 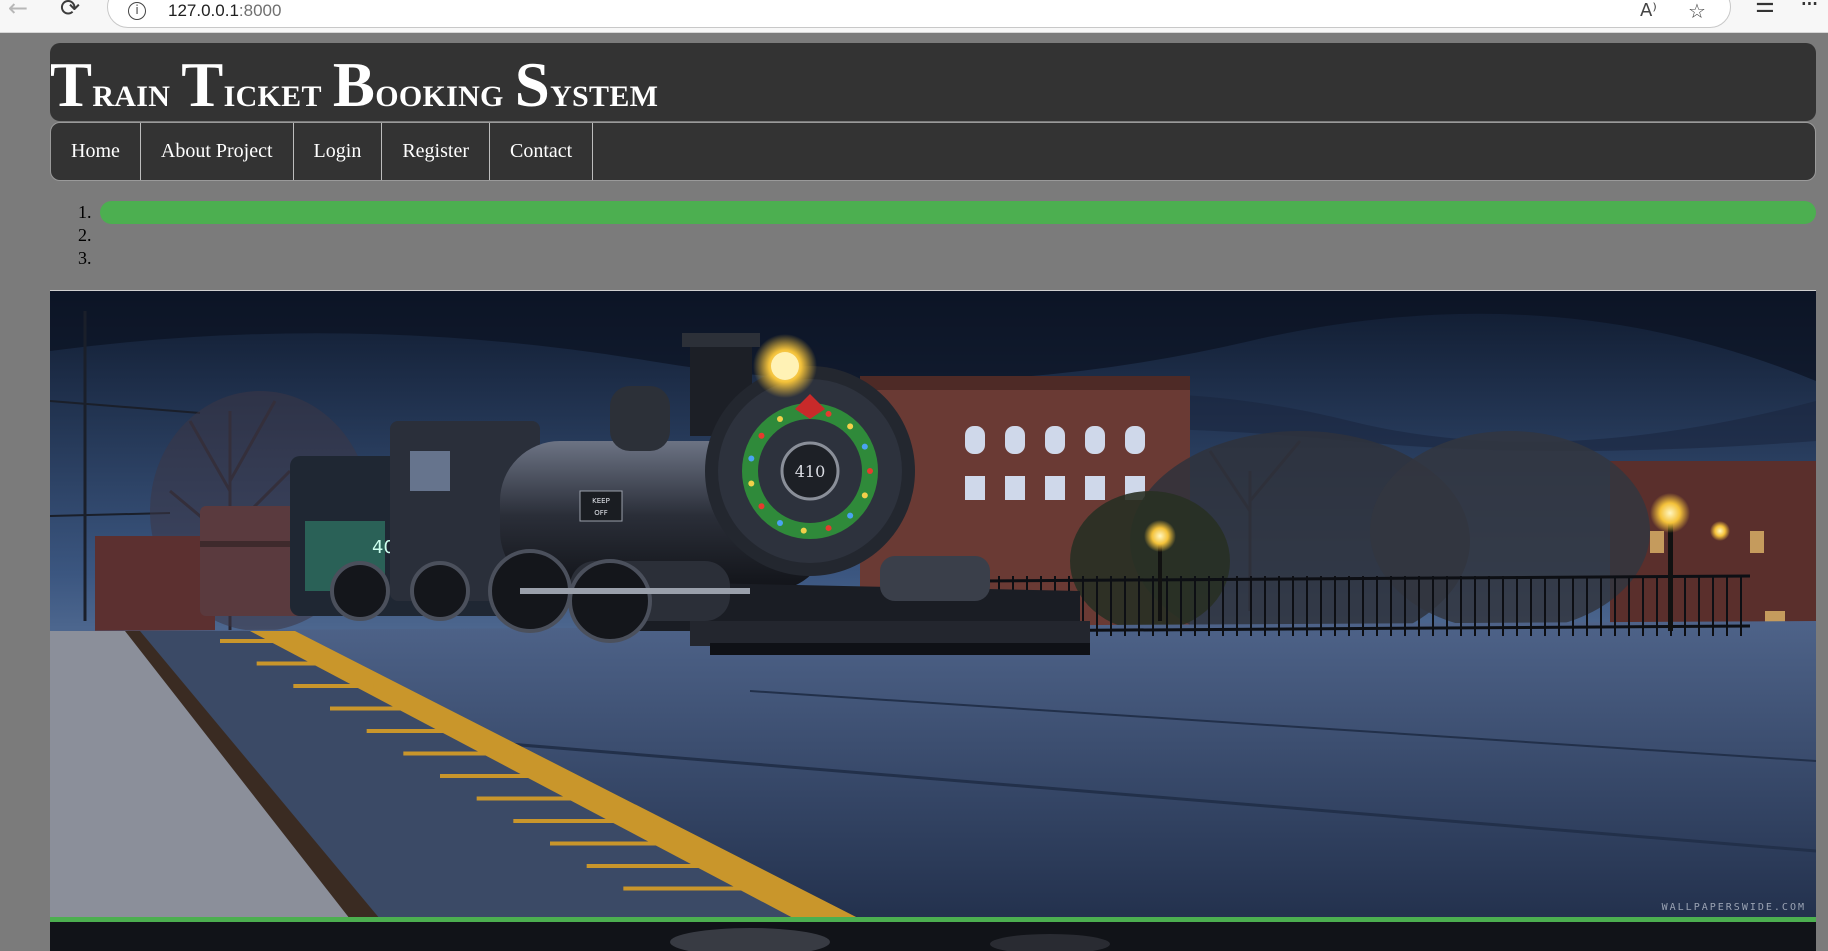 I want to click on url-port: :8000, so click(x=260, y=10).